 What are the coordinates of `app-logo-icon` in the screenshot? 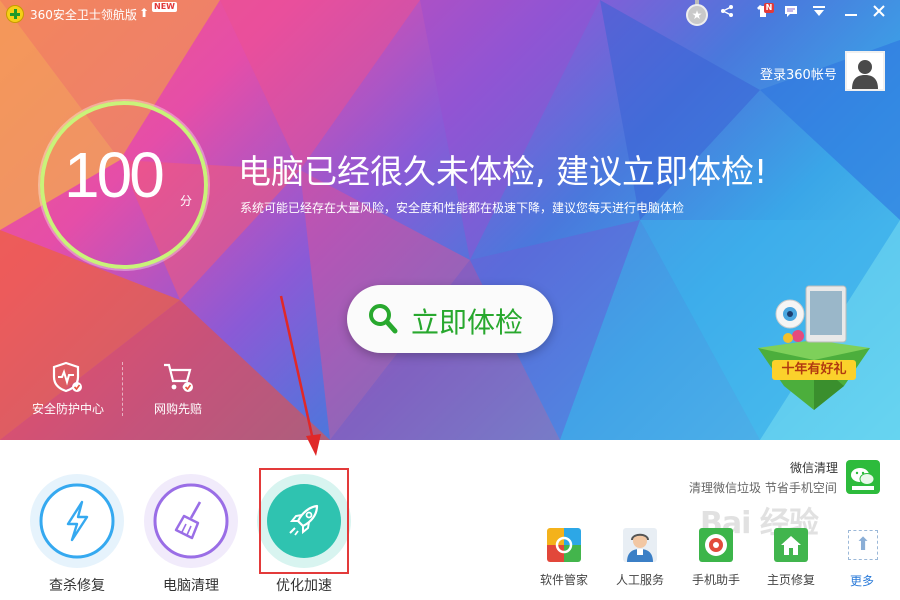 It's located at (15, 14).